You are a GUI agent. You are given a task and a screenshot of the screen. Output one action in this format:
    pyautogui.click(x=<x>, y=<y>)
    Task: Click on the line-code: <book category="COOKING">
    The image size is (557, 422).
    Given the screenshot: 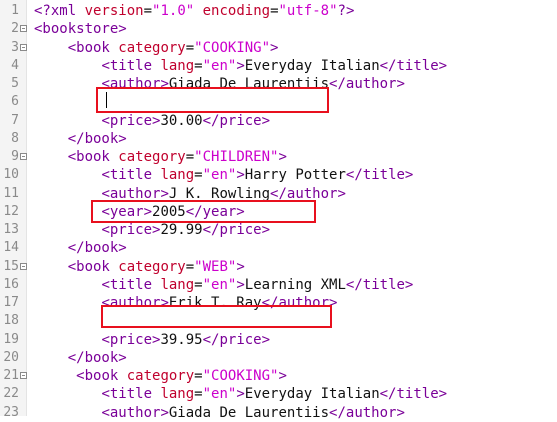 What is the action you would take?
    pyautogui.click(x=160, y=376)
    